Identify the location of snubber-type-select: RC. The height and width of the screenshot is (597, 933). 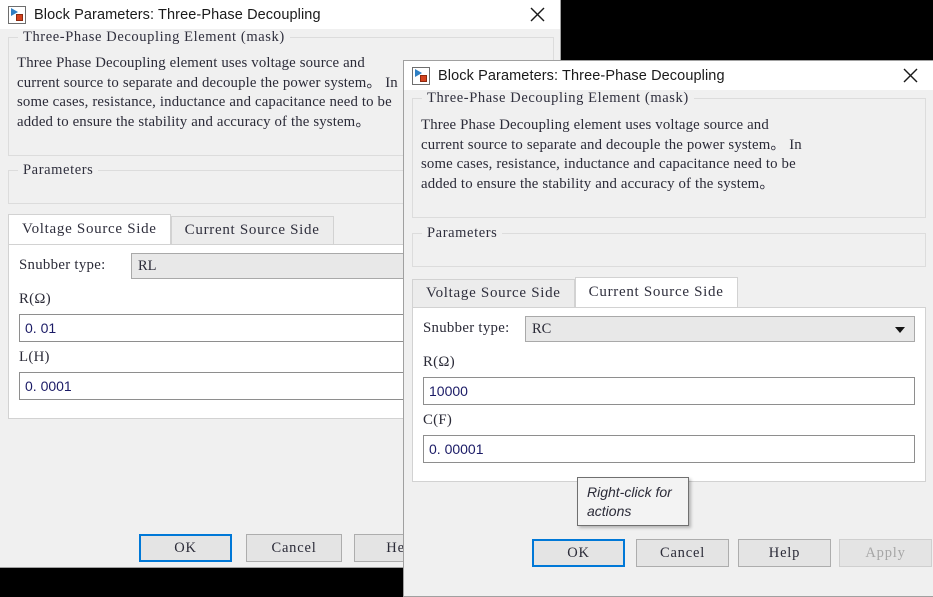
(720, 329).